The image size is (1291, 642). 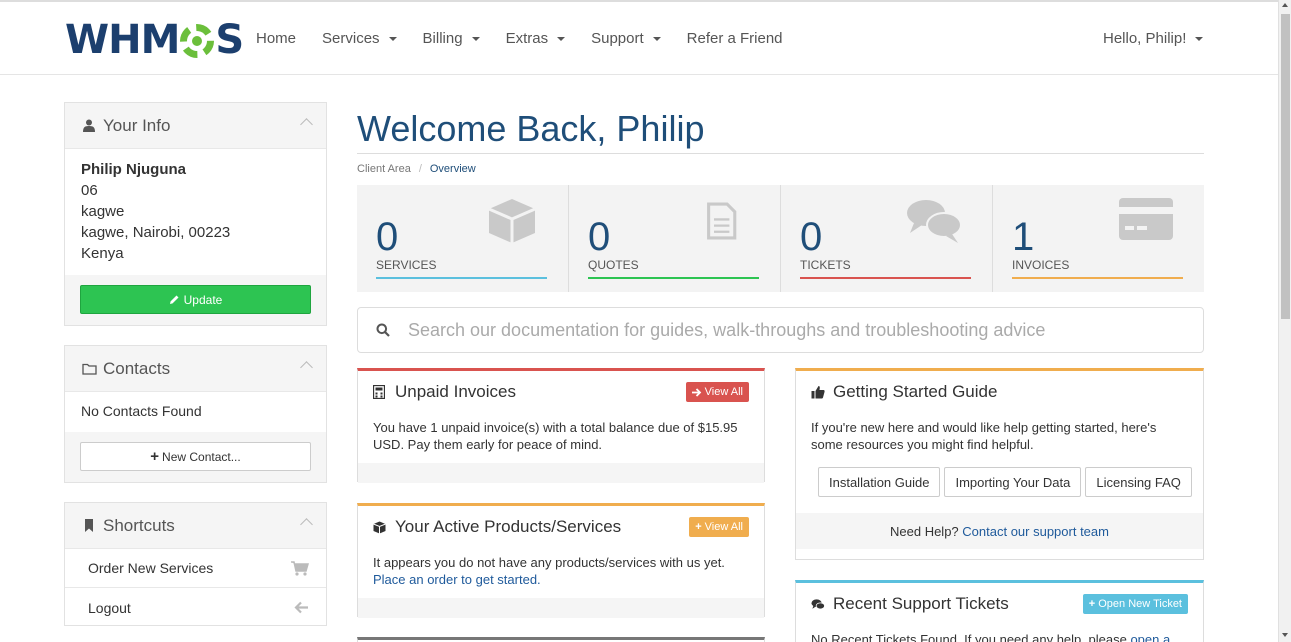 What do you see at coordinates (103, 211) in the screenshot?
I see `address-line: kagwe` at bounding box center [103, 211].